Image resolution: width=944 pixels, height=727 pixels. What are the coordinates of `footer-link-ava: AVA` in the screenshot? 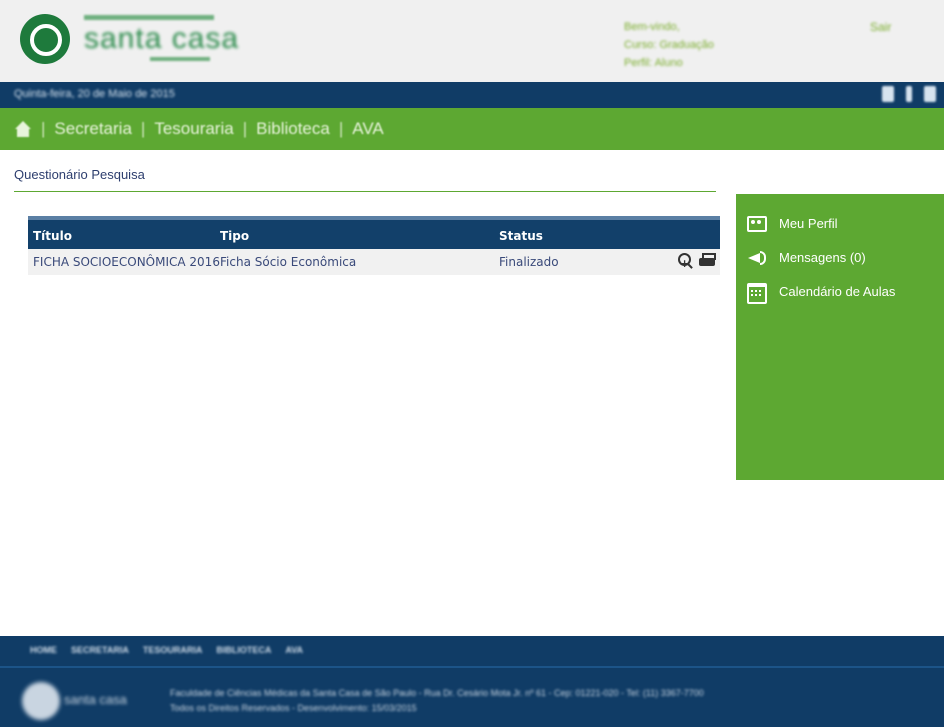 It's located at (294, 650).